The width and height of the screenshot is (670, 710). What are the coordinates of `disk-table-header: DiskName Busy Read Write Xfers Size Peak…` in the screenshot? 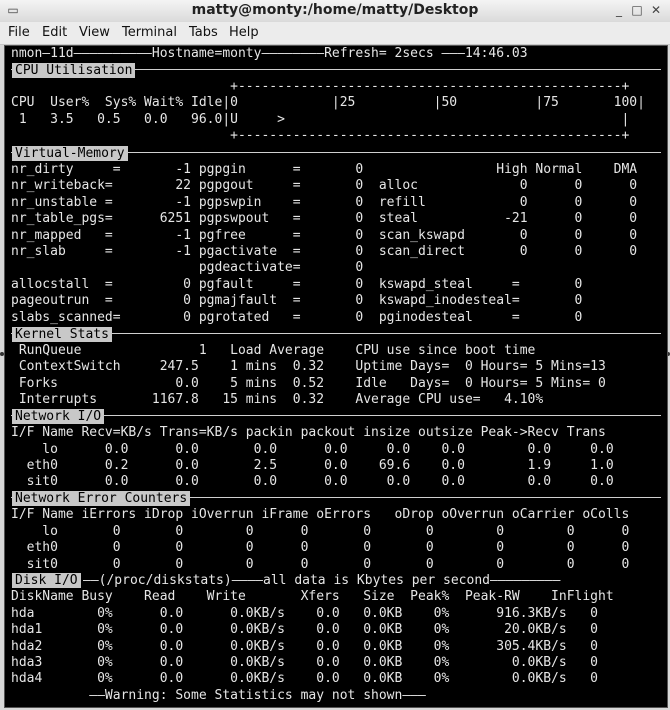 It's located at (312, 596).